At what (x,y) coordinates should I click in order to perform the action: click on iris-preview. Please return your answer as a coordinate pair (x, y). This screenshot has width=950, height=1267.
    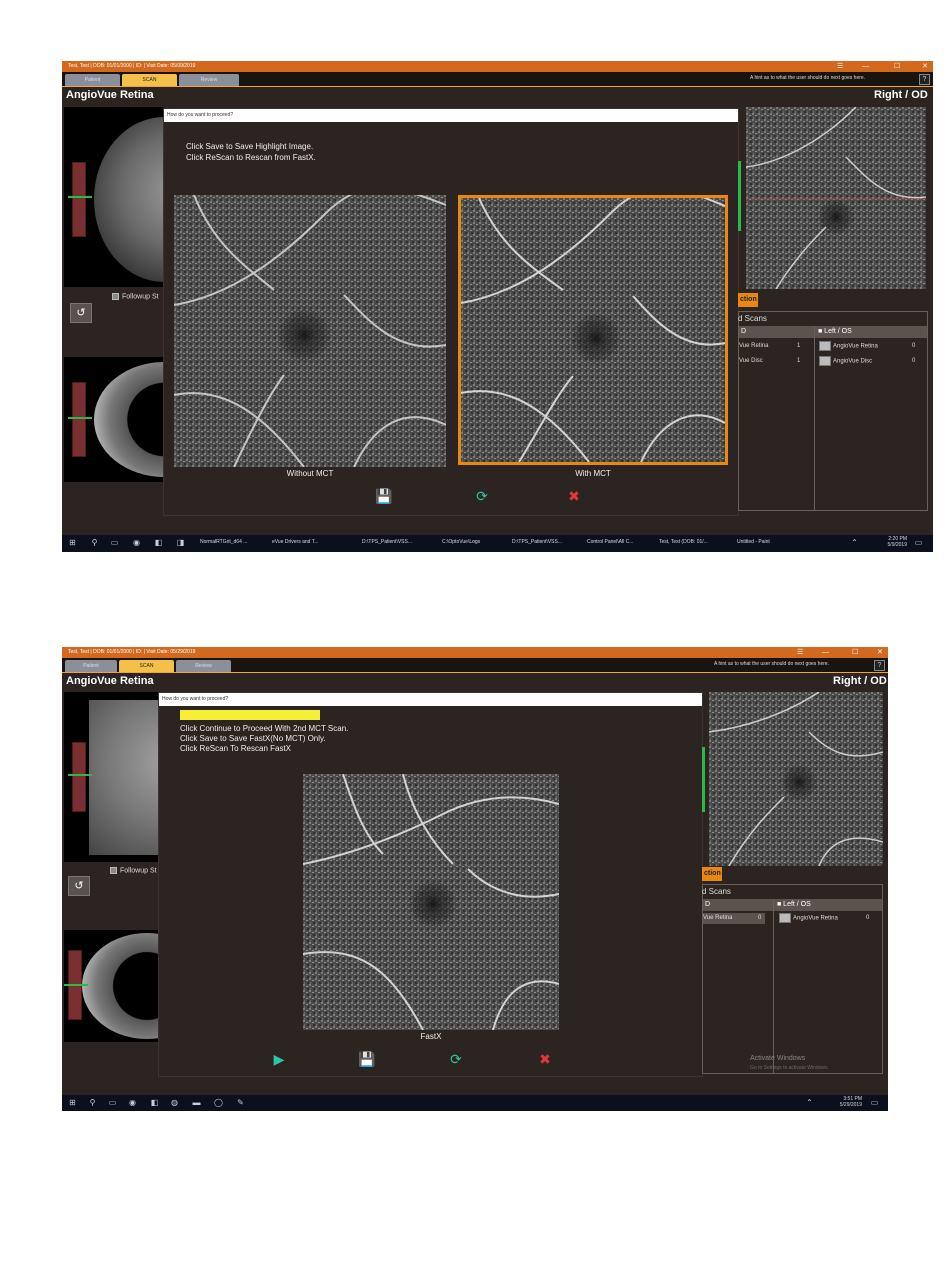
    Looking at the image, I should click on (114, 419).